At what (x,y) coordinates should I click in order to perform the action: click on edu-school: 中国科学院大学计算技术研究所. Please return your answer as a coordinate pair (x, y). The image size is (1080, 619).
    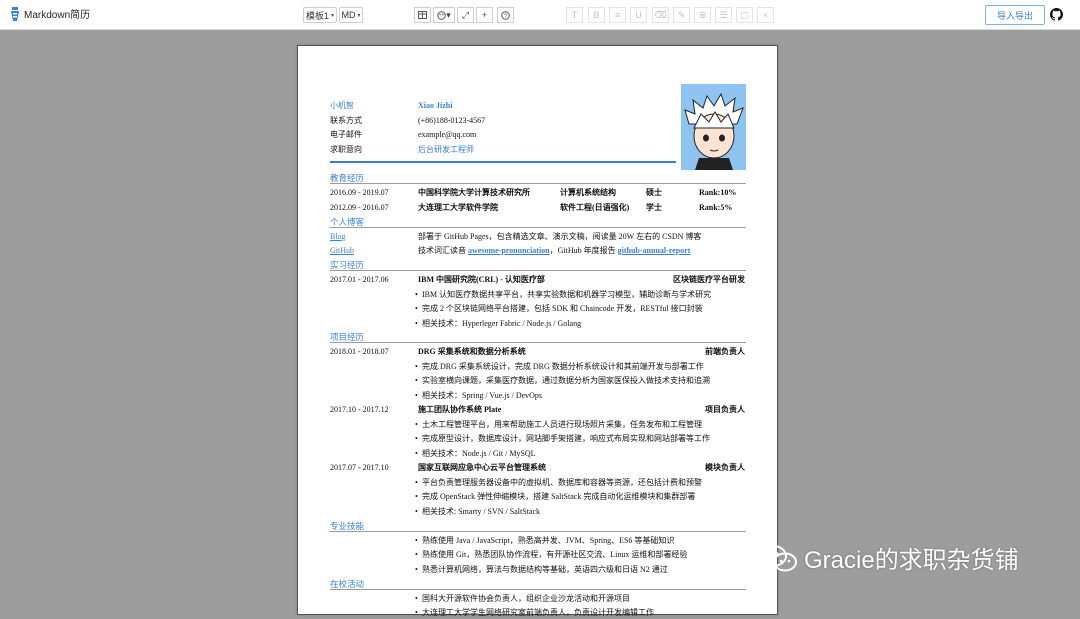
    Looking at the image, I should click on (474, 192).